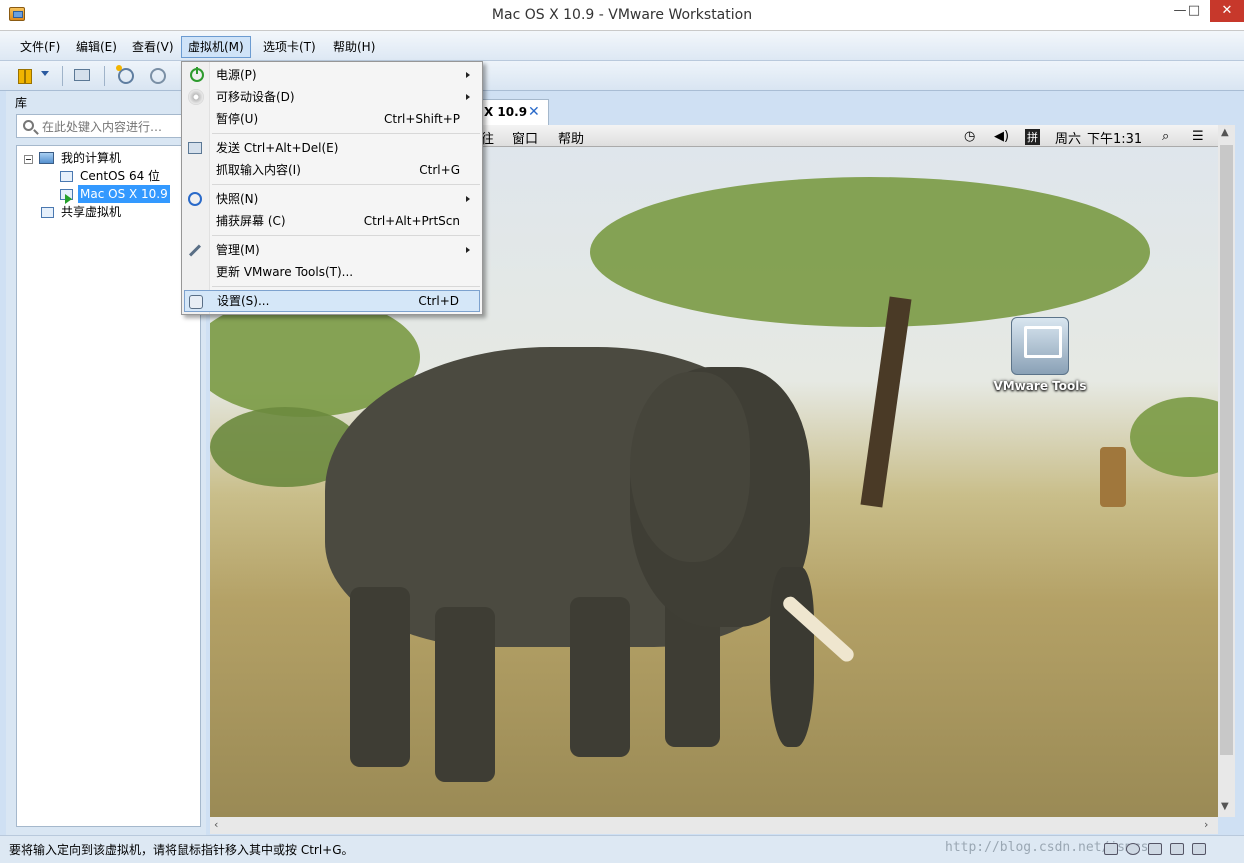  What do you see at coordinates (422, 119) in the screenshot?
I see `menu-shortcut: Ctrl+Shift+P` at bounding box center [422, 119].